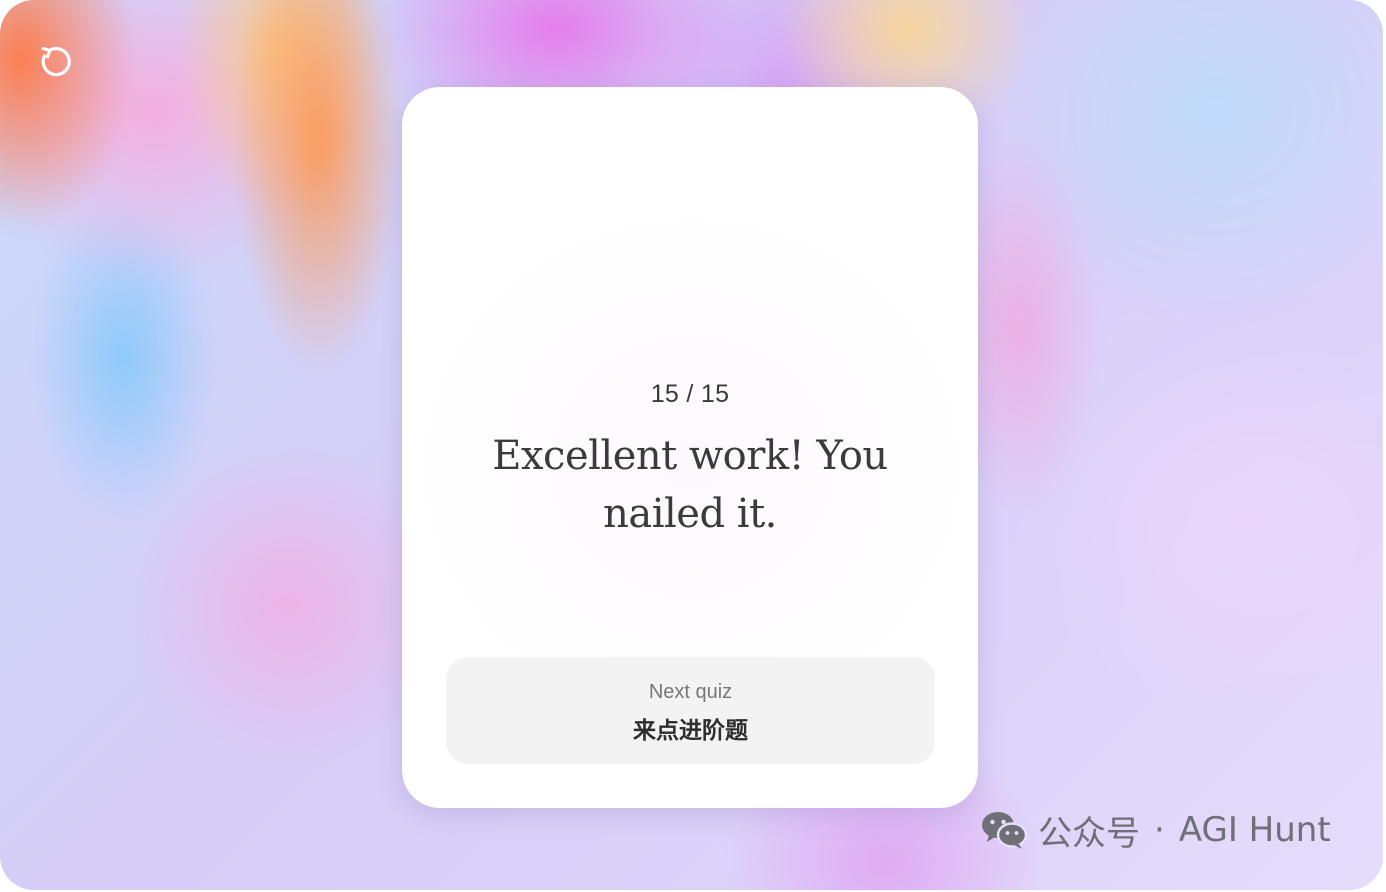  Describe the element at coordinates (1089, 833) in the screenshot. I see `watermark-account-label: 公众号` at that location.